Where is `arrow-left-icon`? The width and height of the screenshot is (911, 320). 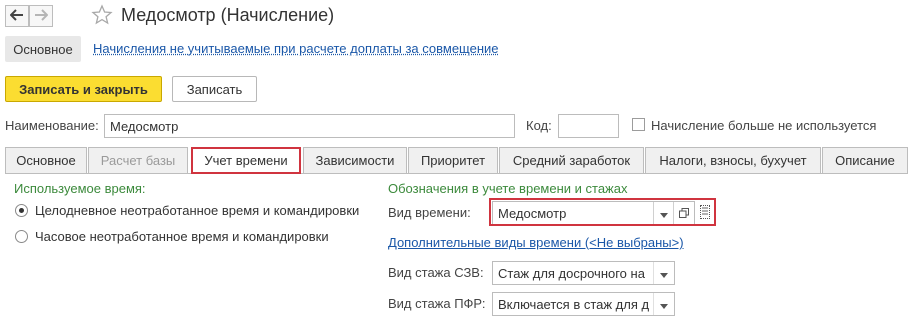 arrow-left-icon is located at coordinates (16, 16).